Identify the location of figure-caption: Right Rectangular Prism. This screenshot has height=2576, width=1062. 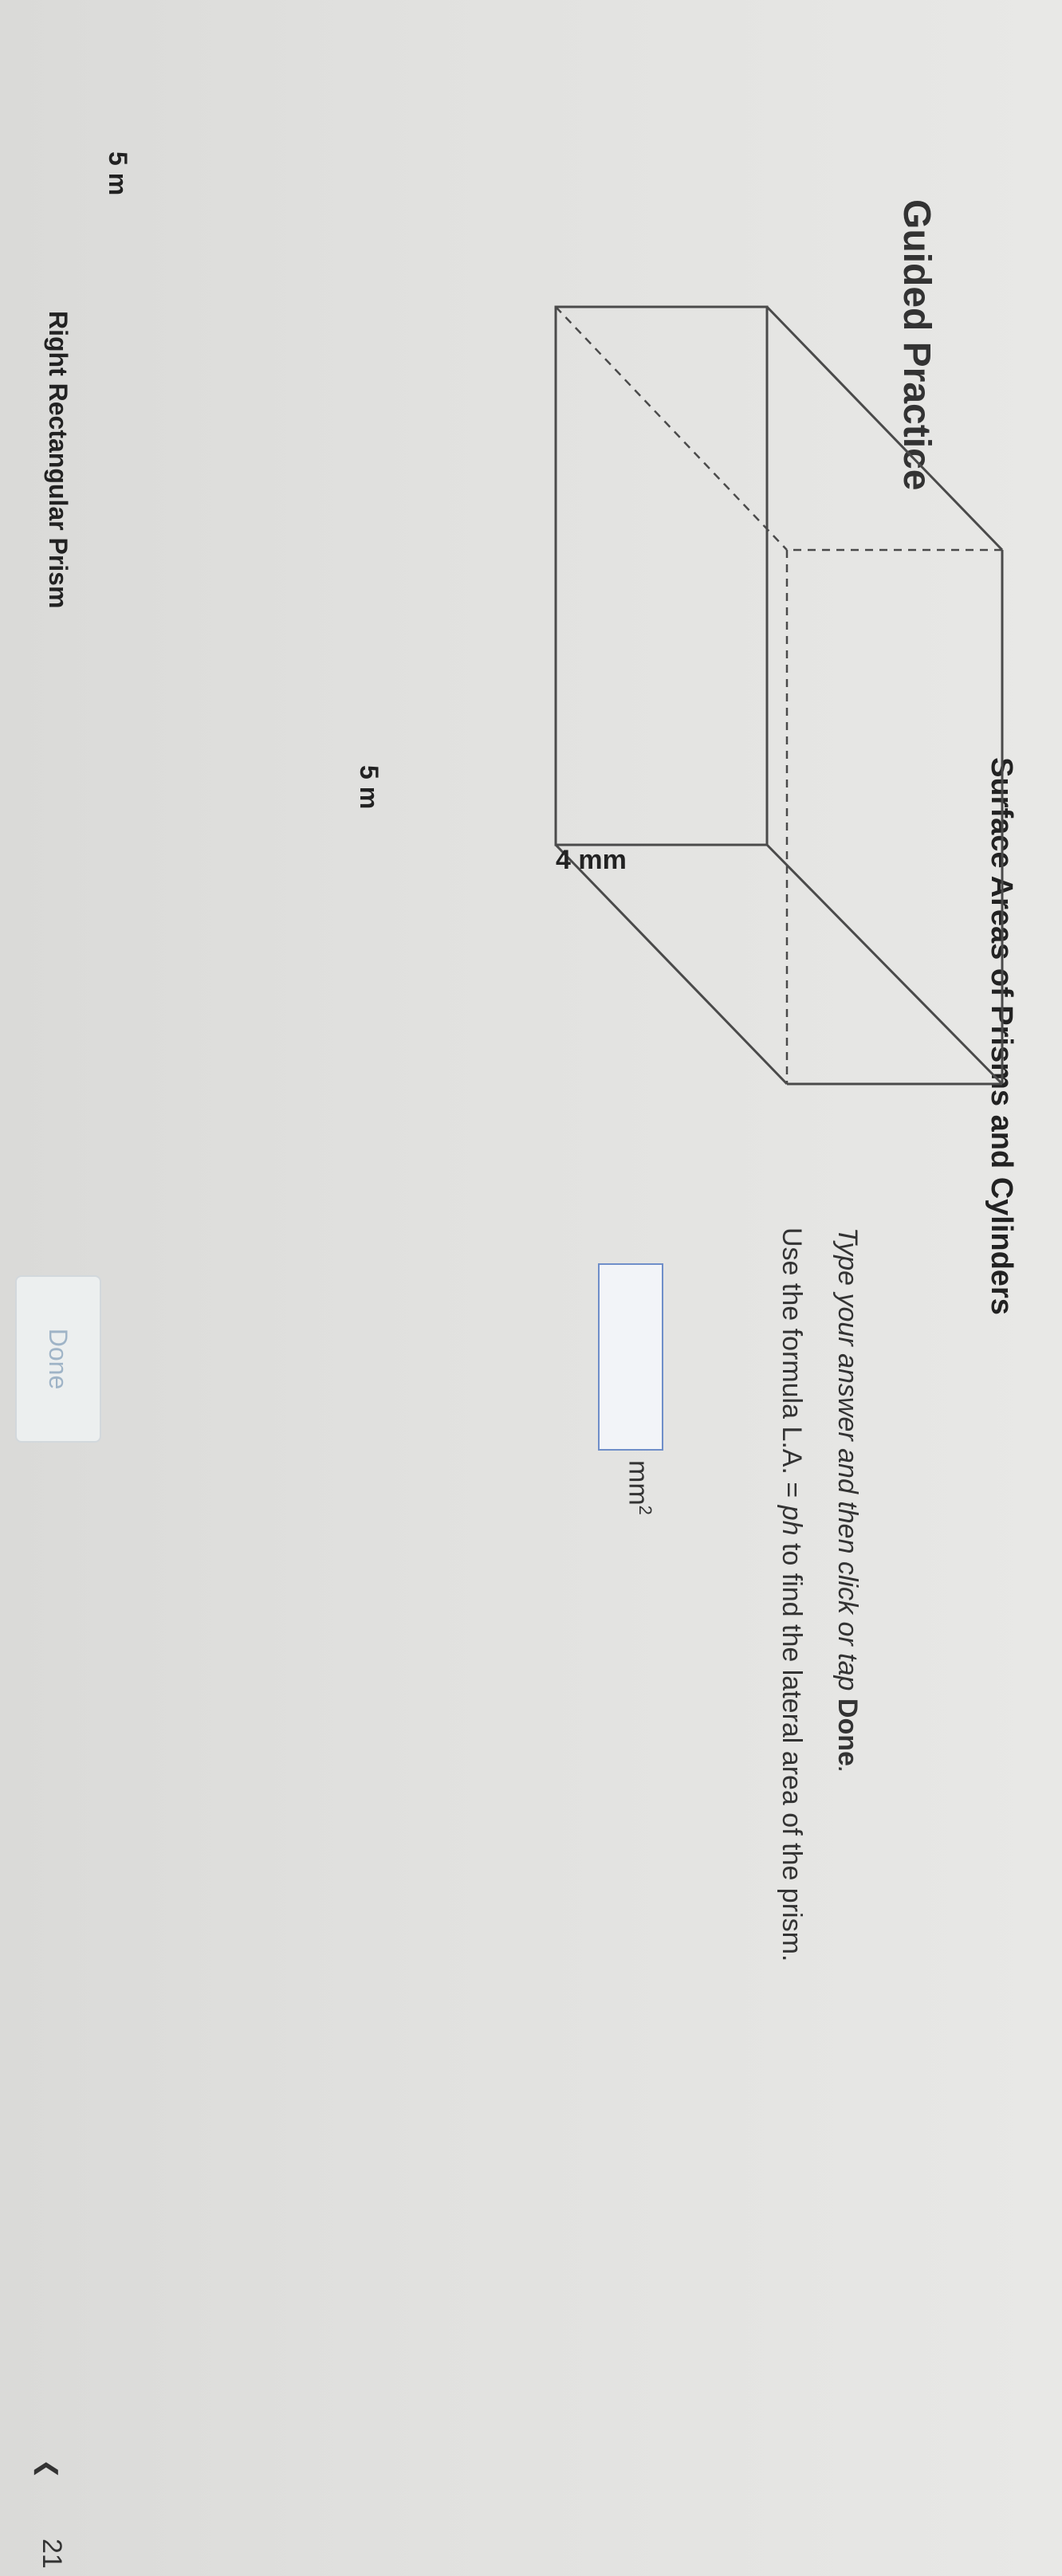
(58, 460).